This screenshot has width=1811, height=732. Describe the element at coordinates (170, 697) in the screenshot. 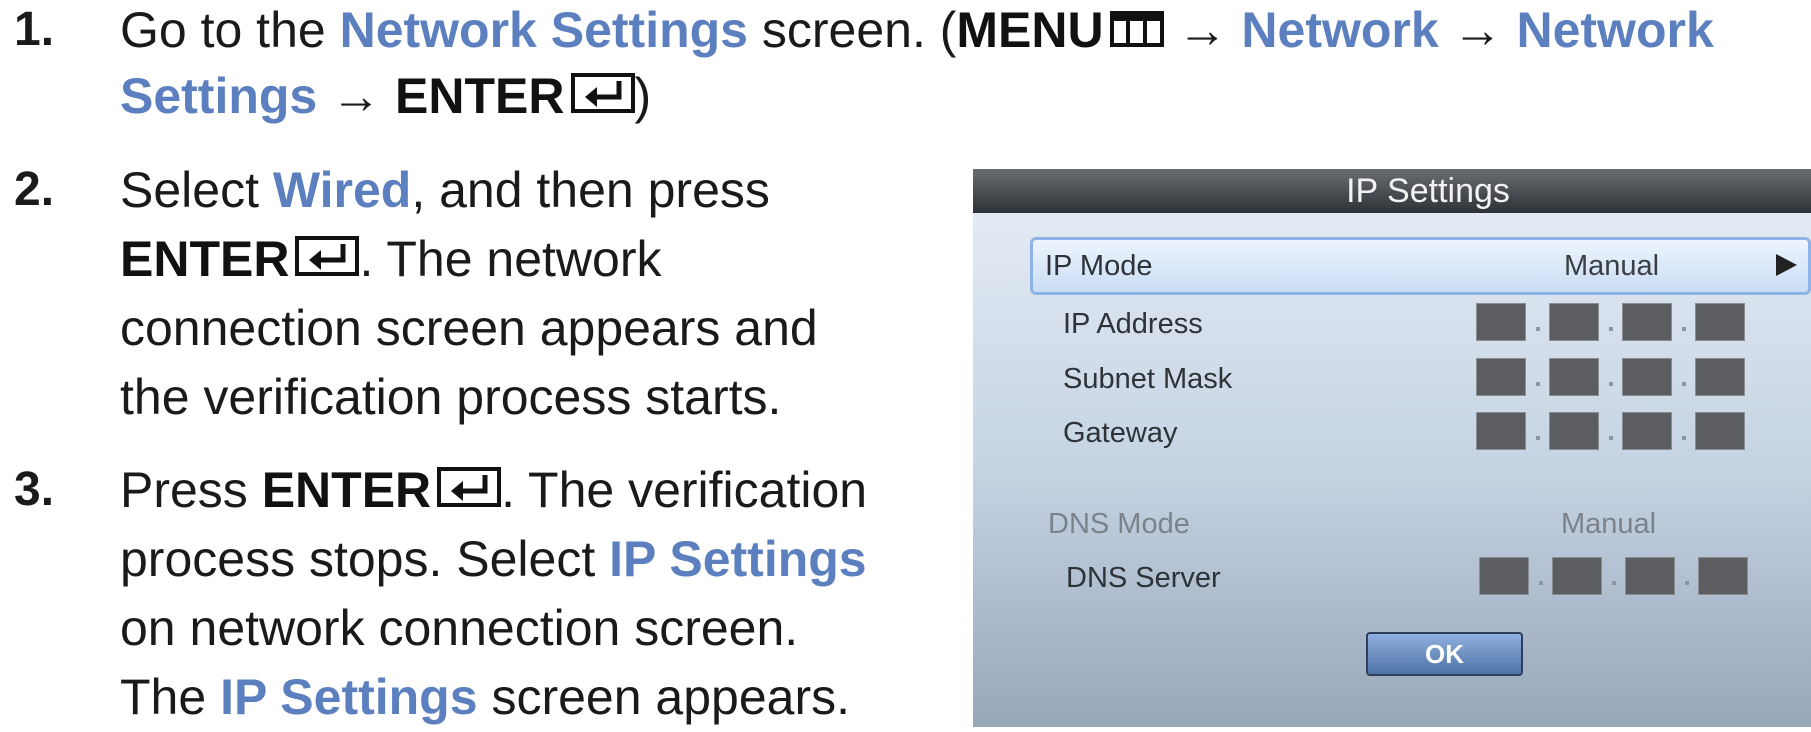

I see `step-text: The` at that location.